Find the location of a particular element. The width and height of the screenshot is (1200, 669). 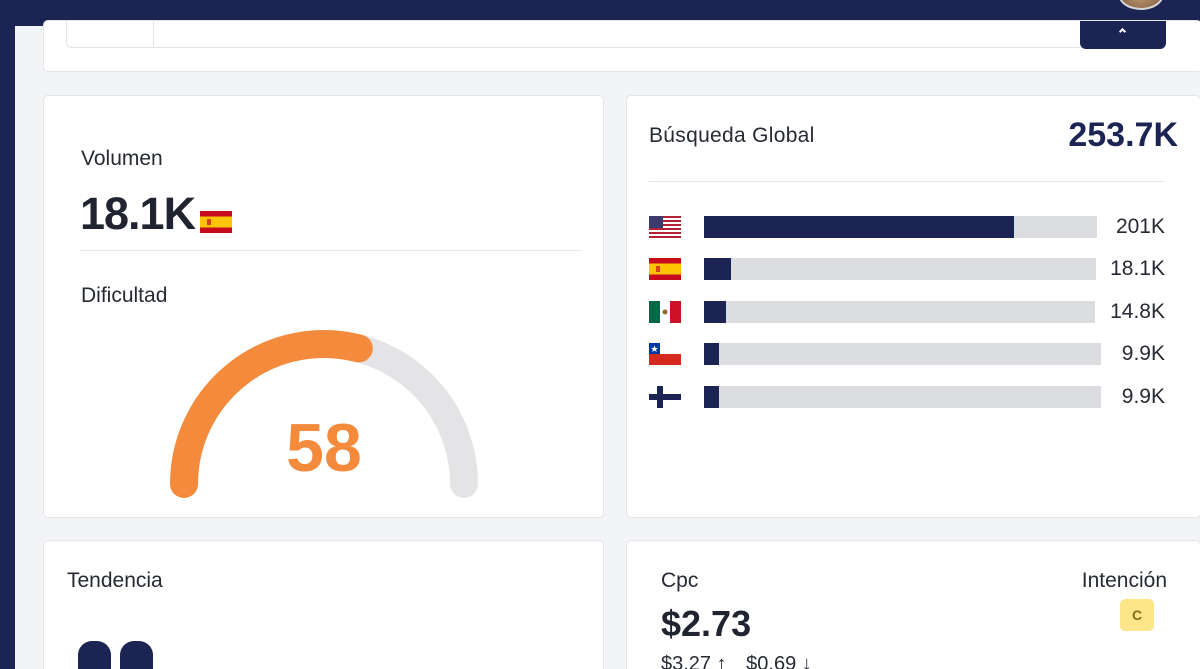

chevron-up-icon is located at coordinates (1122, 31).